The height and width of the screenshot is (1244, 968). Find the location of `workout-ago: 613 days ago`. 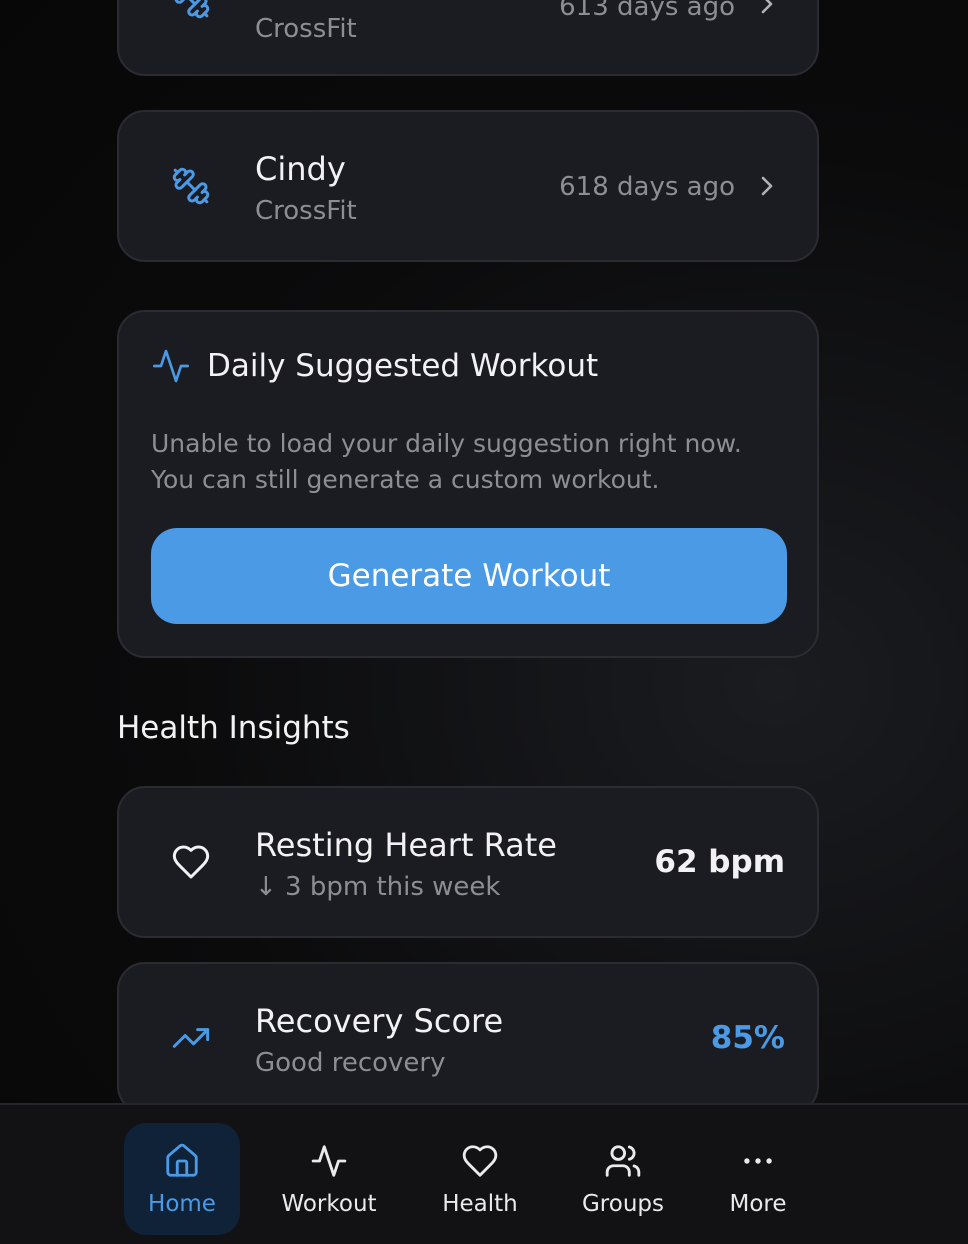

workout-ago: 613 days ago is located at coordinates (647, 11).